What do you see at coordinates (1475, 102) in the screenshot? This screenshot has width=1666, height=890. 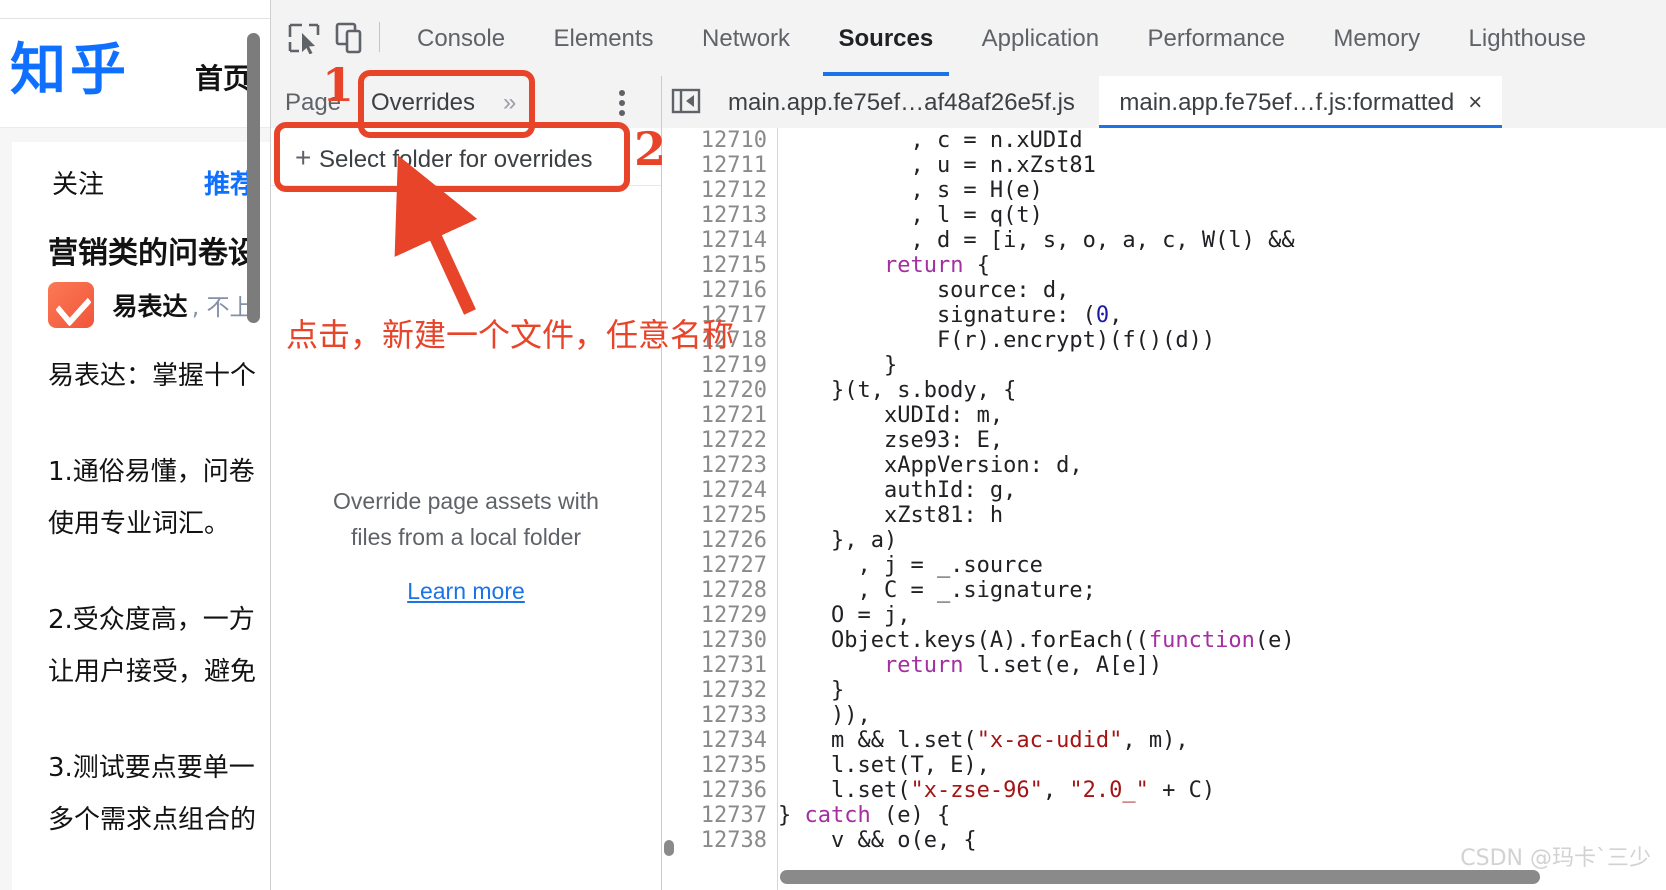 I see `close-icon: ×` at bounding box center [1475, 102].